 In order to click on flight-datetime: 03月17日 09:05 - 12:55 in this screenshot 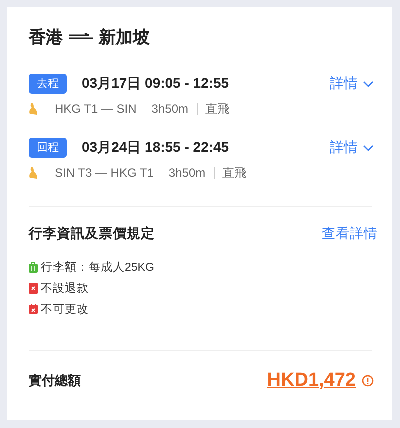, I will do `click(156, 84)`.